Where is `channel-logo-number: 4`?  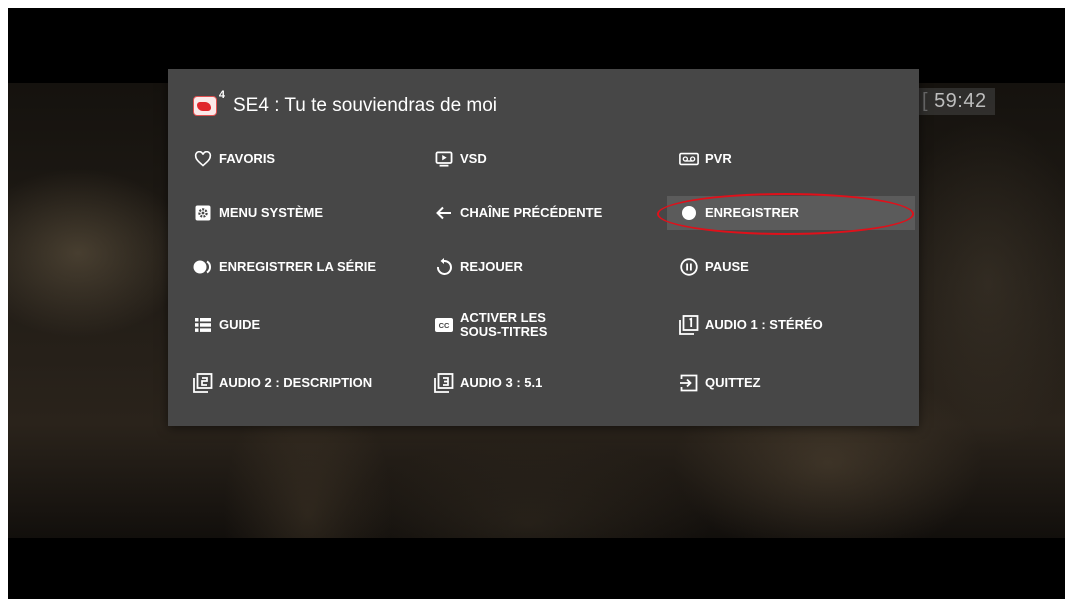
channel-logo-number: 4 is located at coordinates (221, 95).